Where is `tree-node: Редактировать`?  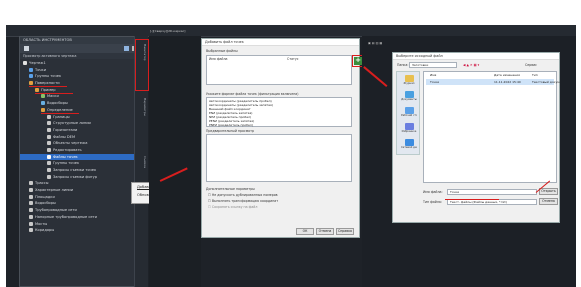 tree-node: Редактировать is located at coordinates (83, 150).